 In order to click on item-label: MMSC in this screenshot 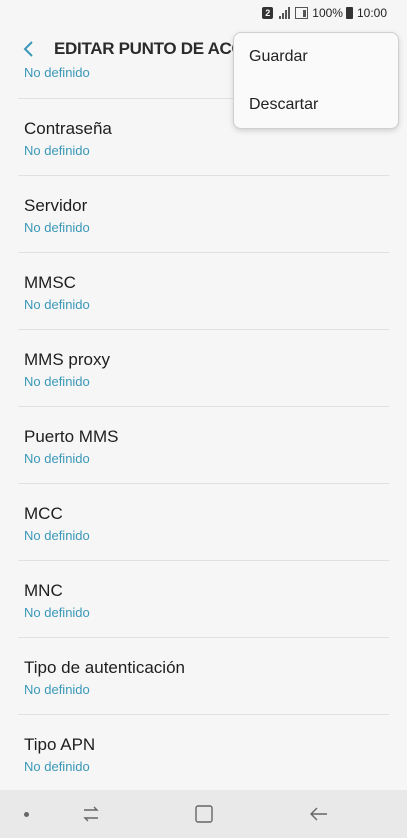, I will do `click(50, 282)`.